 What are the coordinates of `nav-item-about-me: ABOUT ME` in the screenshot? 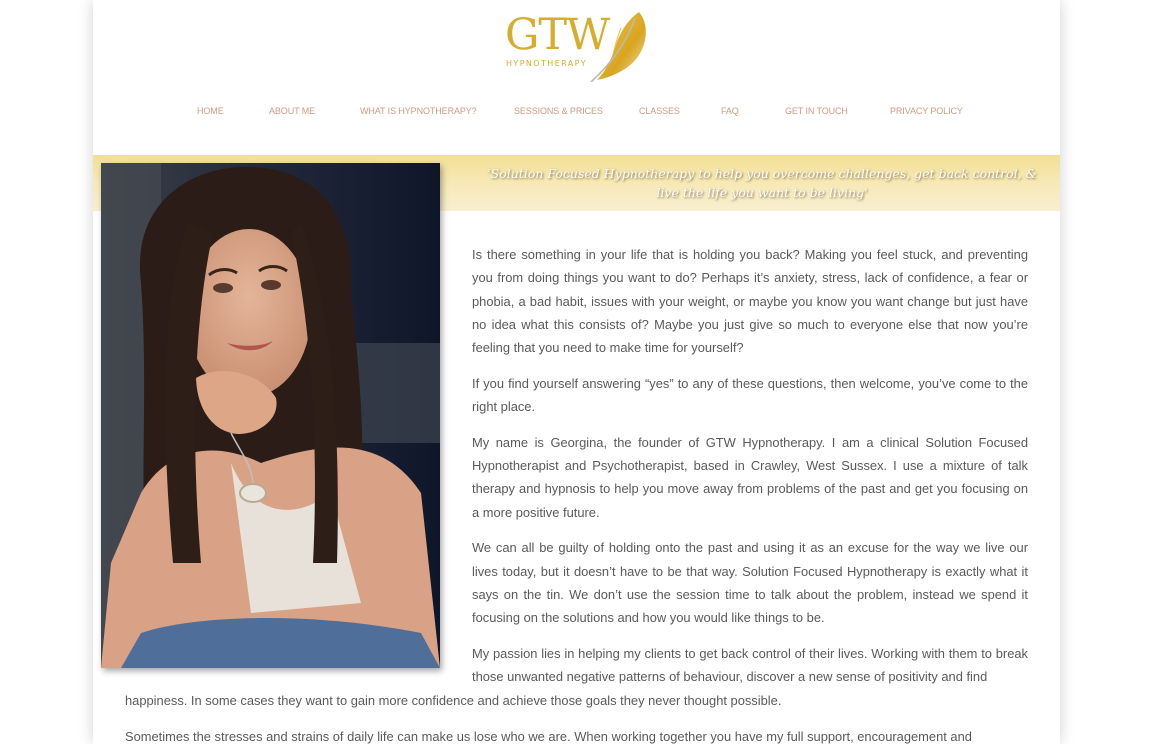 It's located at (292, 111).